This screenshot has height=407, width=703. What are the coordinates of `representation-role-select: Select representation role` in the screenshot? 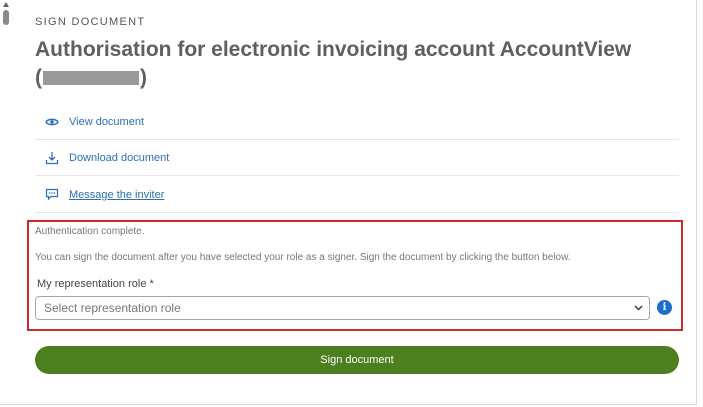 It's located at (342, 308).